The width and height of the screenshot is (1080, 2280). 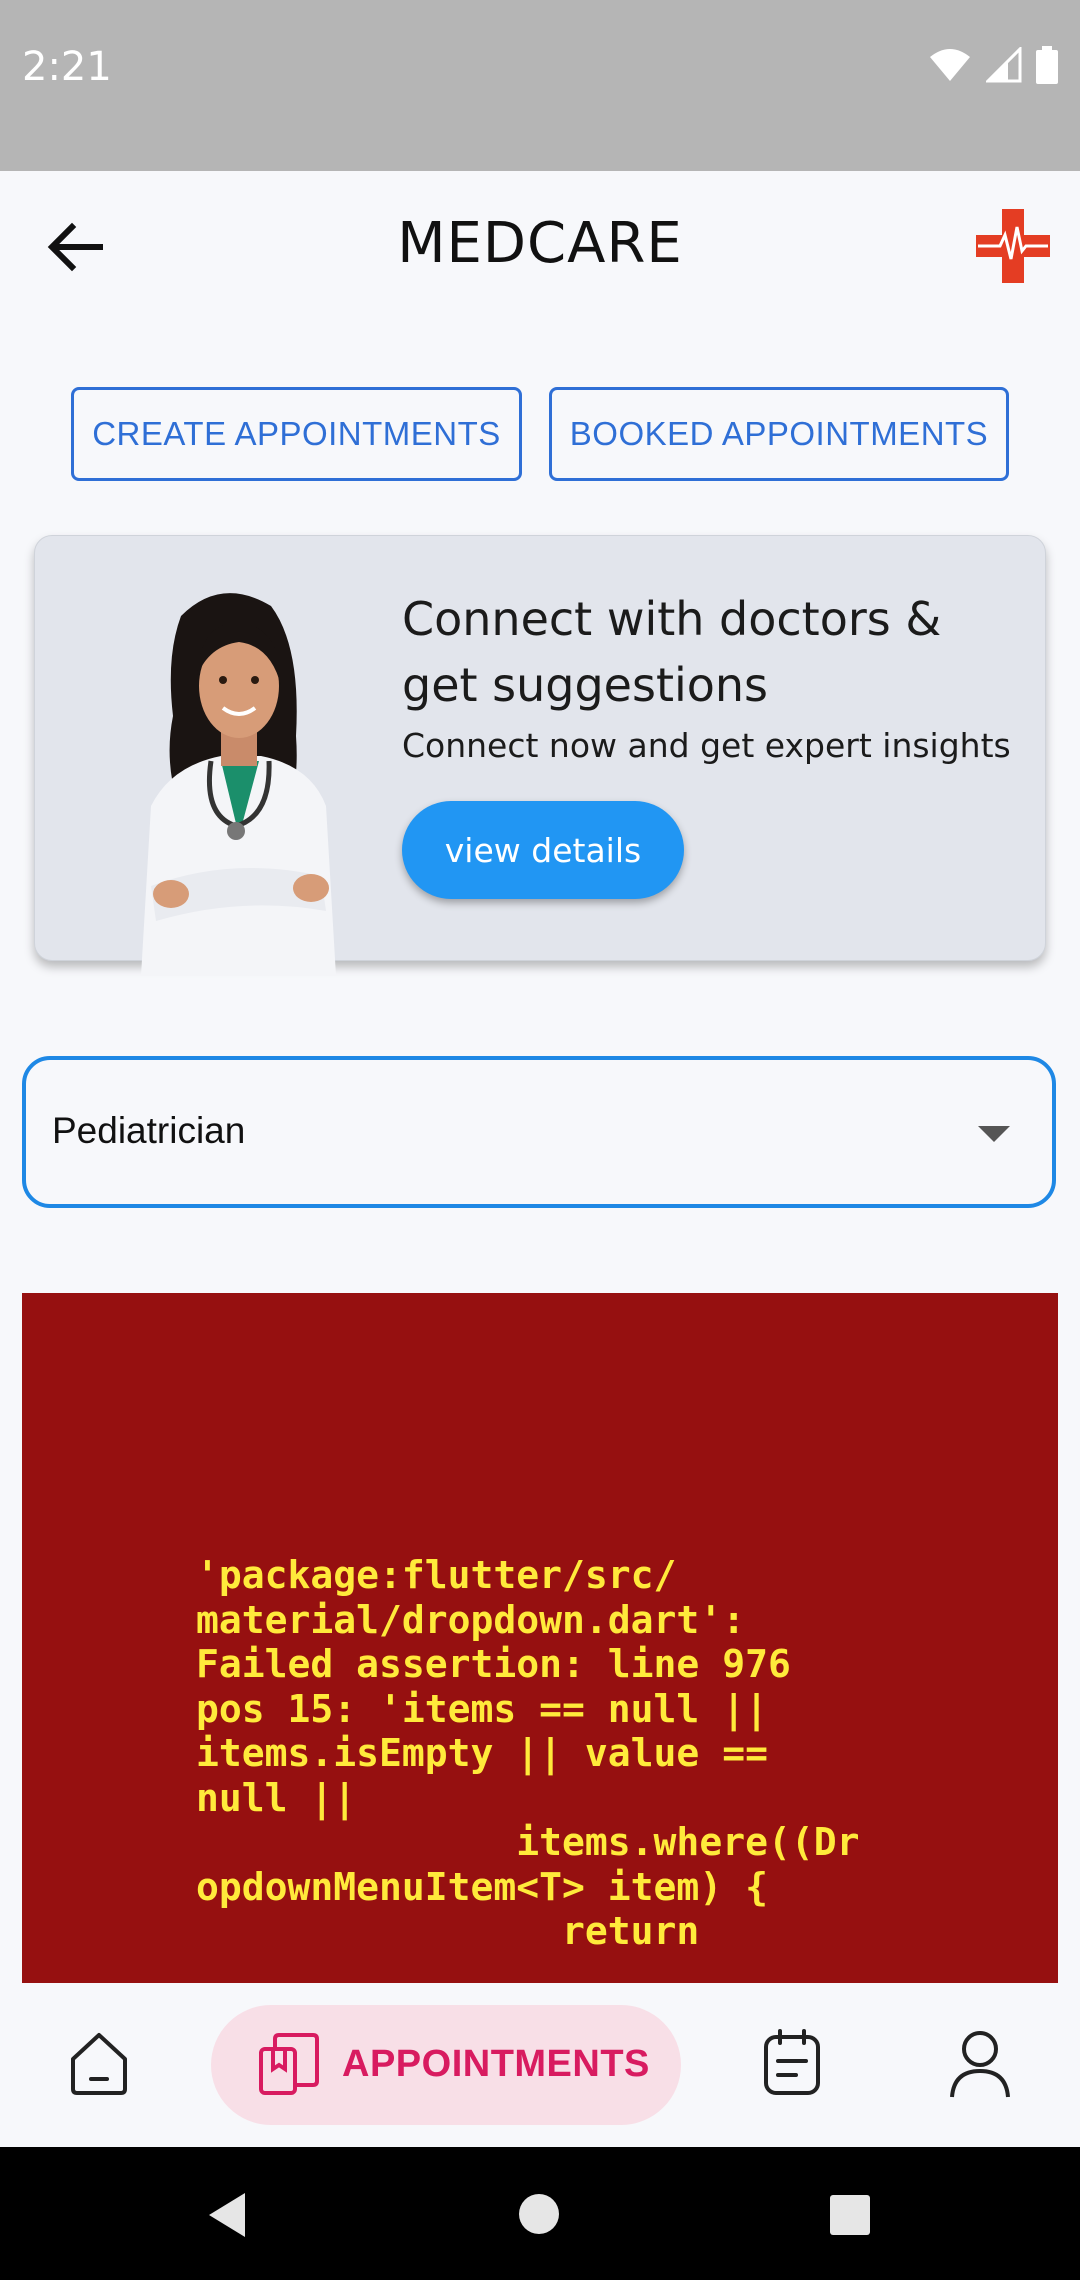 I want to click on app-title: MEDCARE, so click(x=540, y=243).